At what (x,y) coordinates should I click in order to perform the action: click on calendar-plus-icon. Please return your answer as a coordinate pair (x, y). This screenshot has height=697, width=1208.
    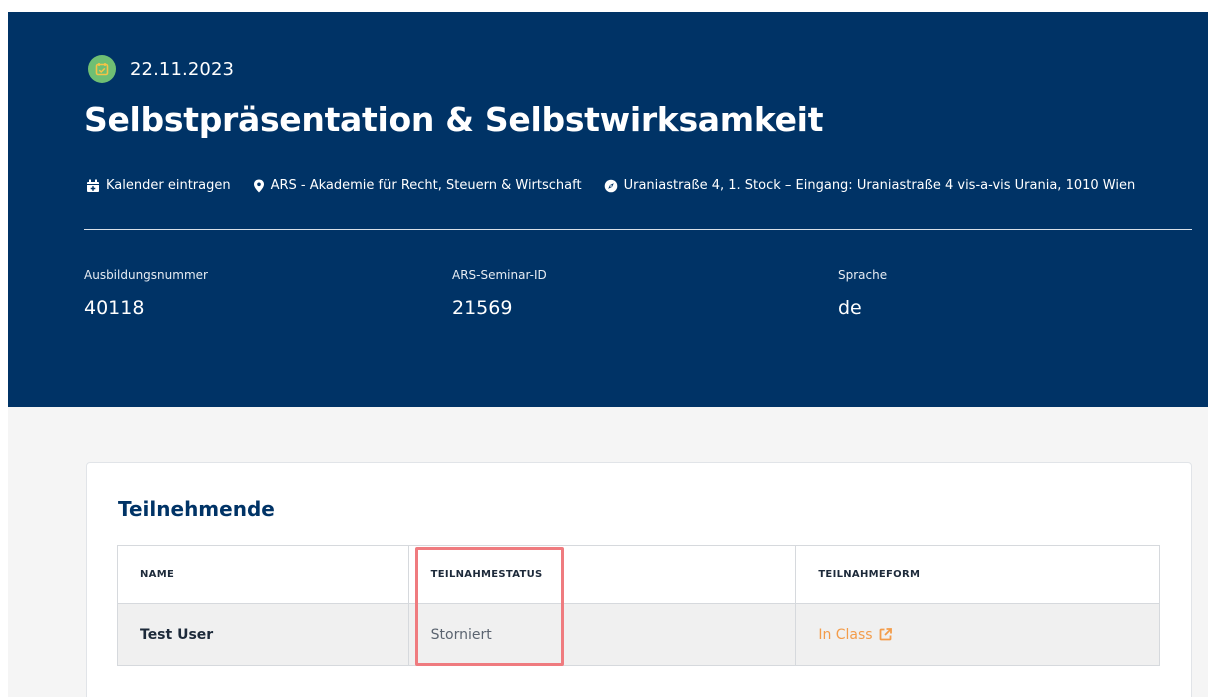
    Looking at the image, I should click on (93, 185).